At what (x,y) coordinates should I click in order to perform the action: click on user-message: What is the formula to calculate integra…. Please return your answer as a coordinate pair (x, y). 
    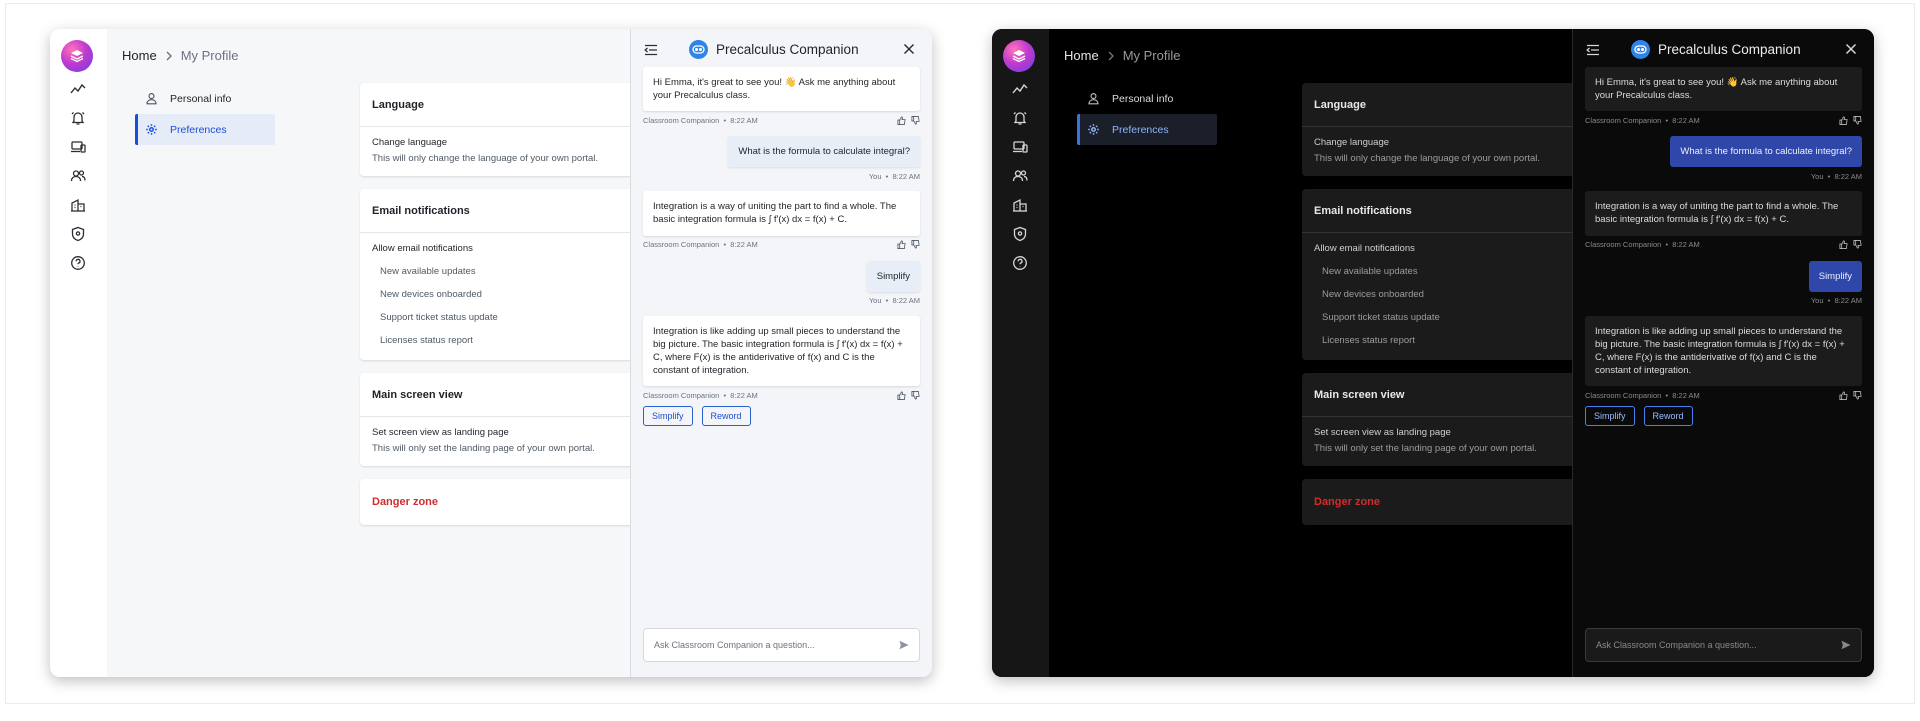
    Looking at the image, I should click on (824, 152).